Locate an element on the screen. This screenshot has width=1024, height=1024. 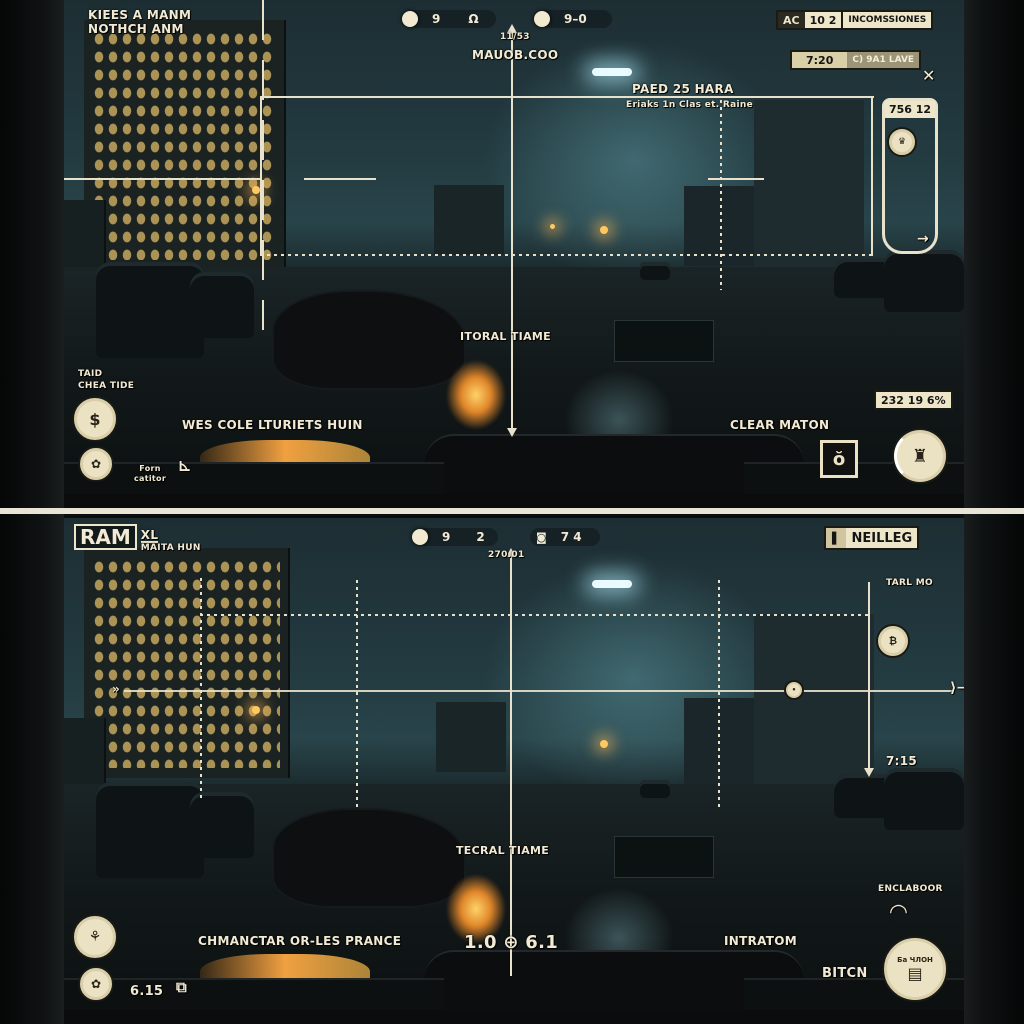
status-label: INCOMSSIONES is located at coordinates (887, 20).